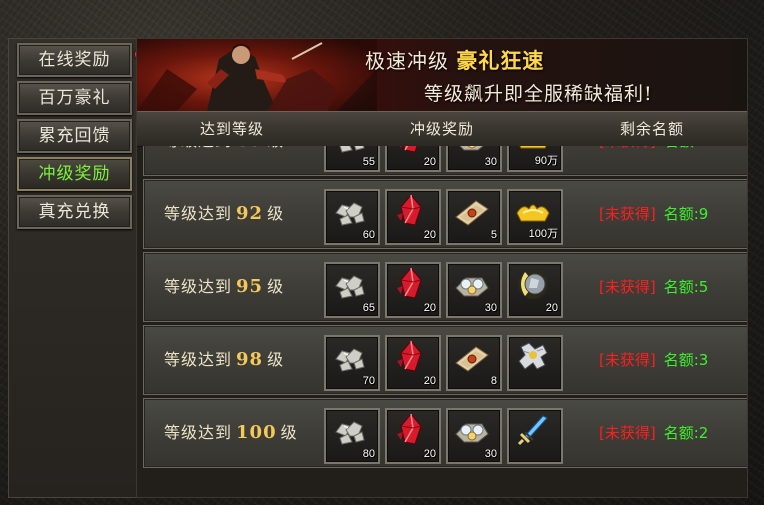 The image size is (764, 505). Describe the element at coordinates (445, 214) in the screenshot. I see `reward-row: 等级达到 92 级 60 20 5 100万 [未获得] 名额:9` at that location.